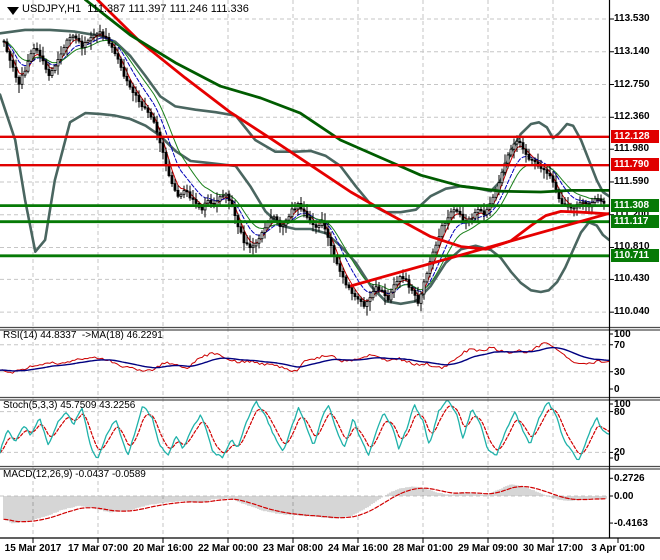 The height and width of the screenshot is (560, 660). Describe the element at coordinates (632, 51) in the screenshot. I see `price-axis-label: 113.140` at that location.